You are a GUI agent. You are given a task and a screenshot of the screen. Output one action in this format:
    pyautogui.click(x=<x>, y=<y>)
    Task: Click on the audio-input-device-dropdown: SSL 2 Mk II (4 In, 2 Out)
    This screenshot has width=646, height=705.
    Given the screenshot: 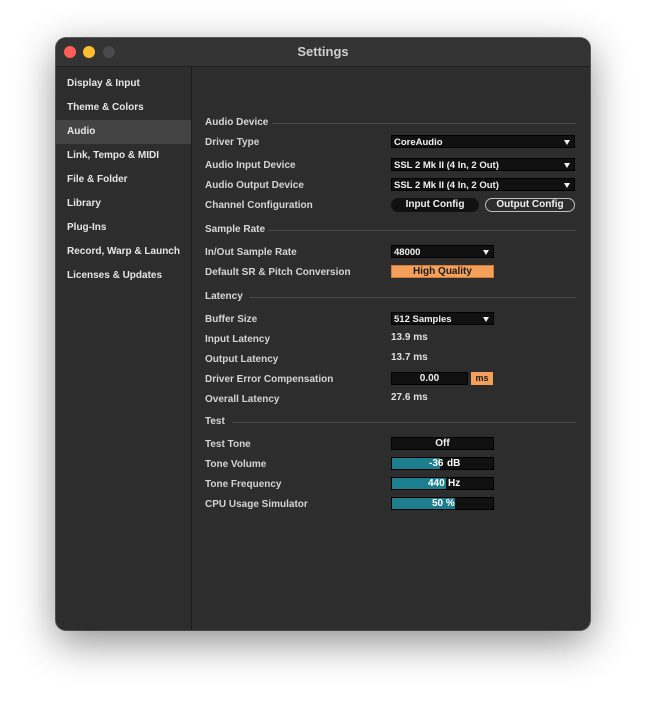 What is the action you would take?
    pyautogui.click(x=483, y=164)
    